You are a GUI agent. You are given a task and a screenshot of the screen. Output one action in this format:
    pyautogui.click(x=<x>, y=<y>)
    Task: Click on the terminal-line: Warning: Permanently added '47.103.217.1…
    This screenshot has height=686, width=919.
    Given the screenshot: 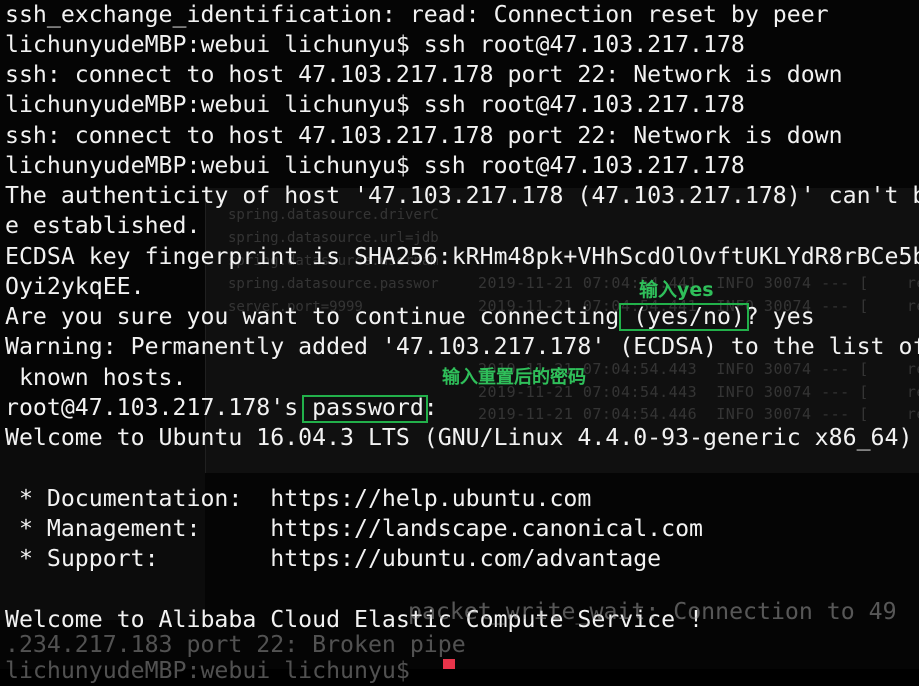 What is the action you would take?
    pyautogui.click(x=462, y=346)
    